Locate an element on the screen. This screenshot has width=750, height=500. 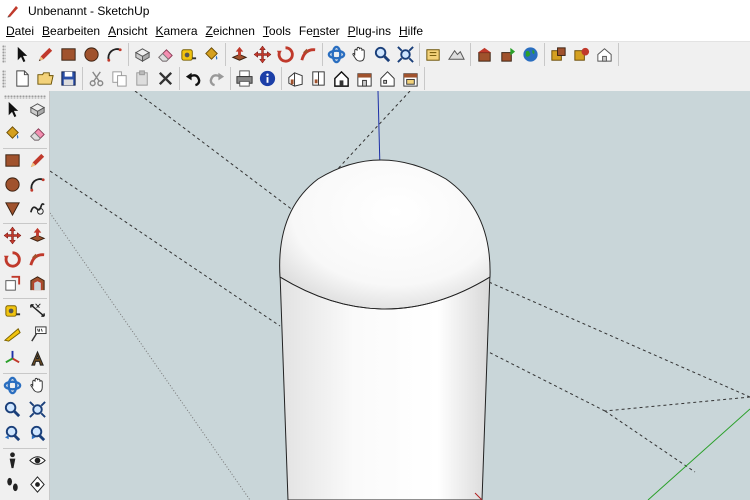
menu-zeichnen: Zeichnen is located at coordinates (230, 31).